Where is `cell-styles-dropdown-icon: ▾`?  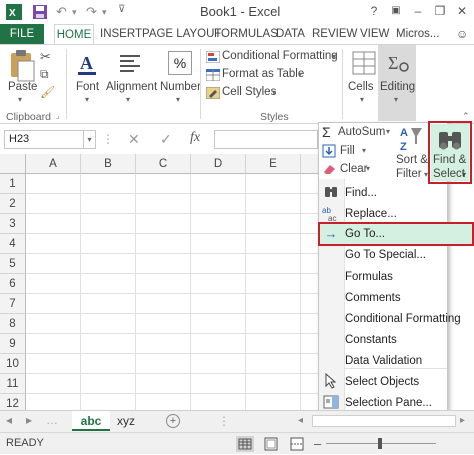 cell-styles-dropdown-icon: ▾ is located at coordinates (274, 92).